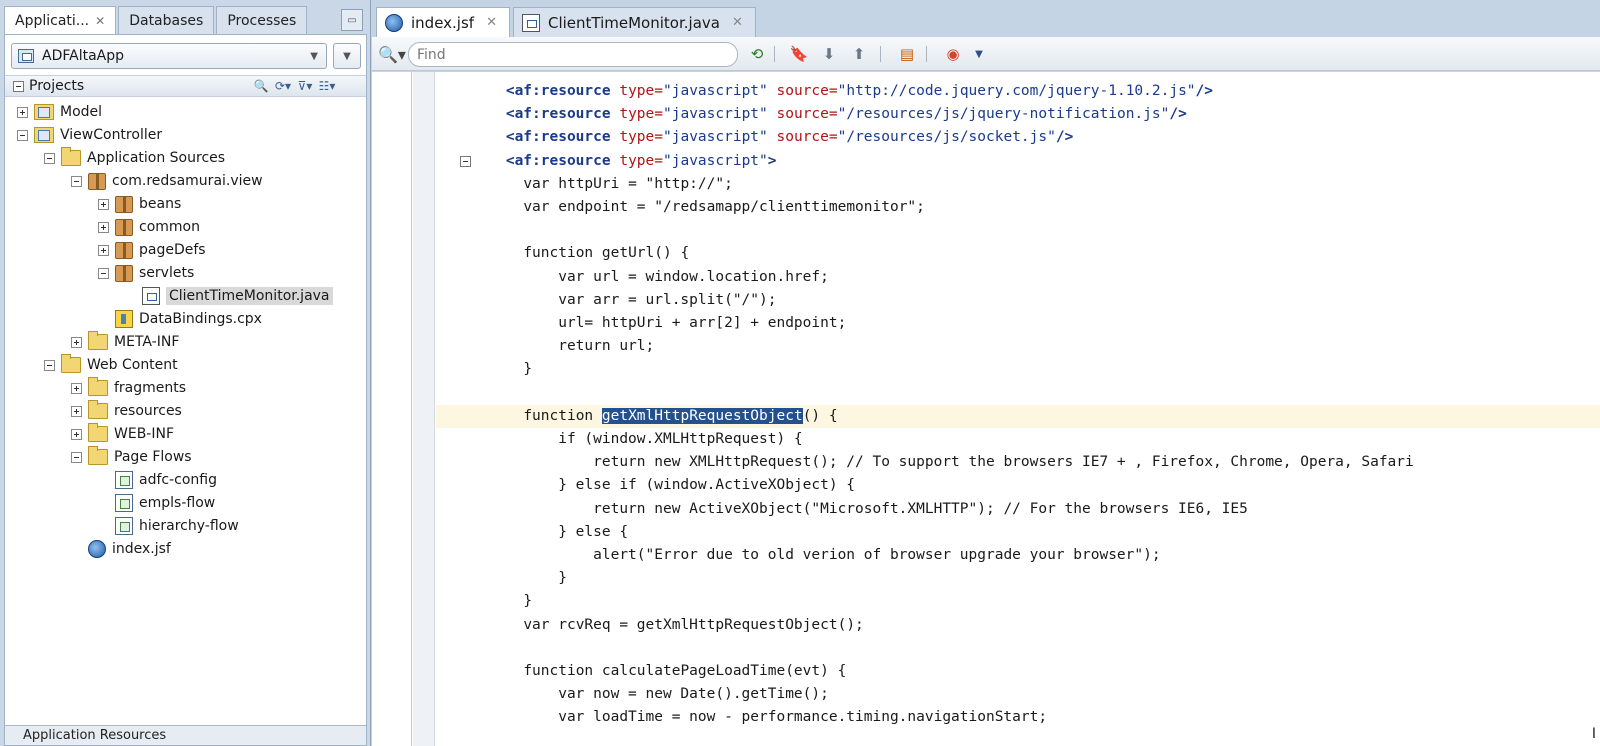  I want to click on code-line: var httpUri = "http://";, so click(1018, 184).